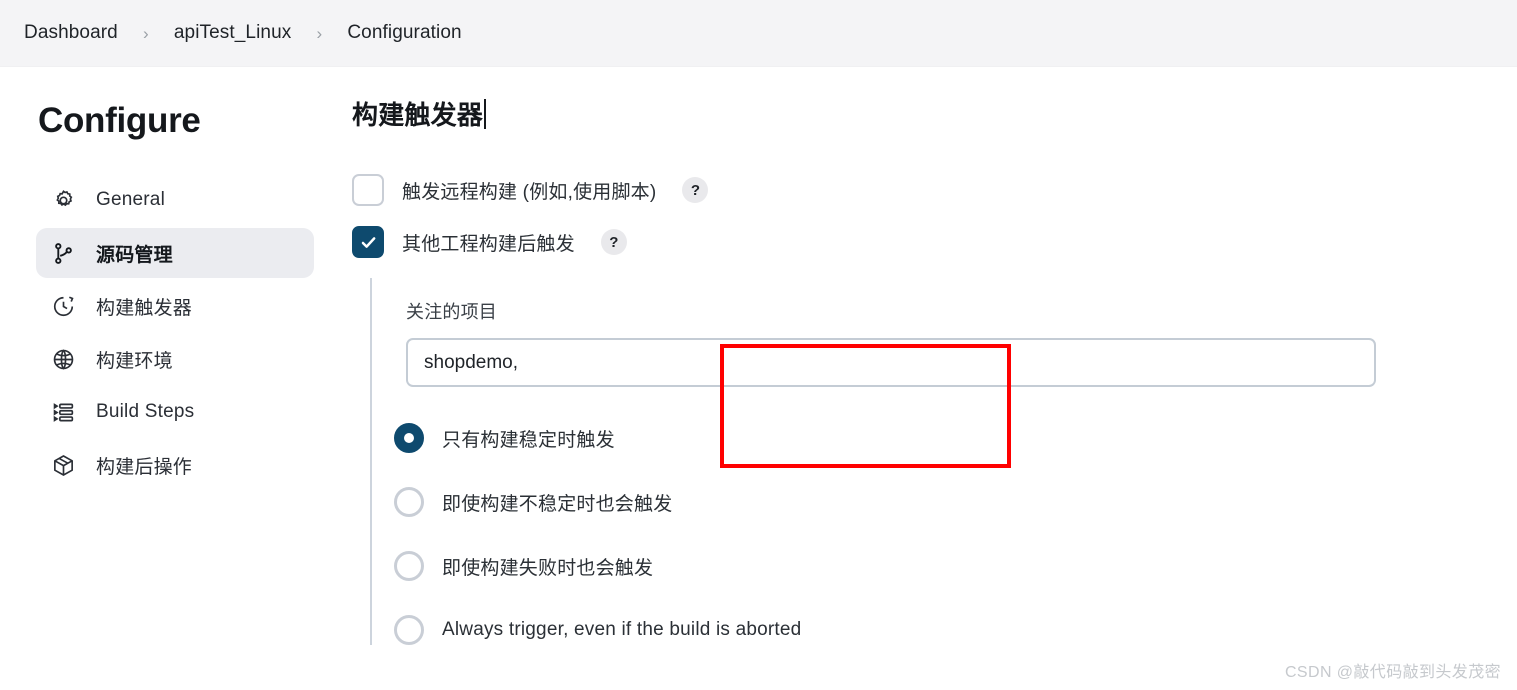  I want to click on radio-row-failed: 即使构建失败时也会触发, so click(955, 566).